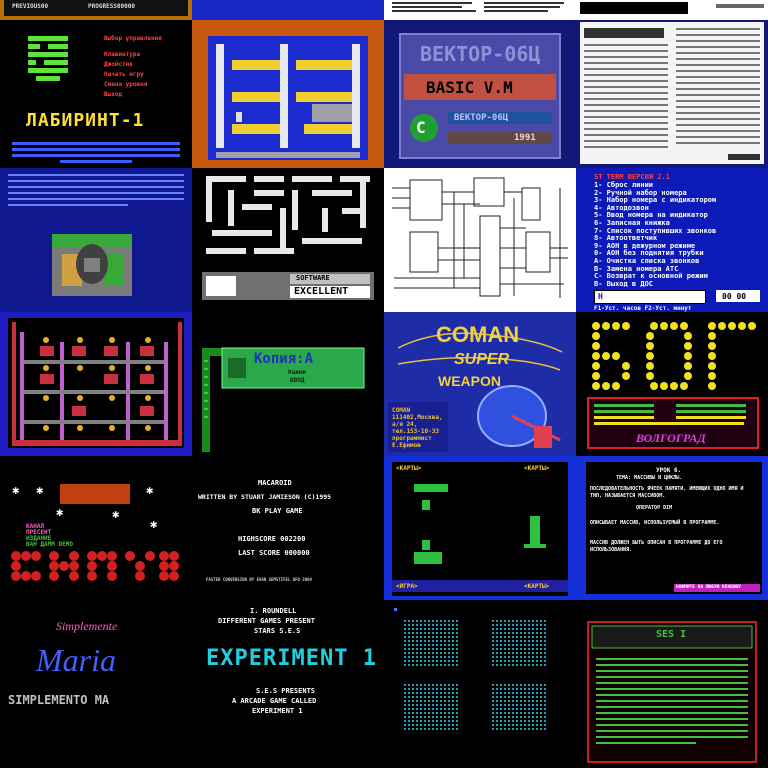 This screenshot has width=768, height=768. What do you see at coordinates (297, 380) in the screenshot?
I see `kopia-sub2: ВВОД` at bounding box center [297, 380].